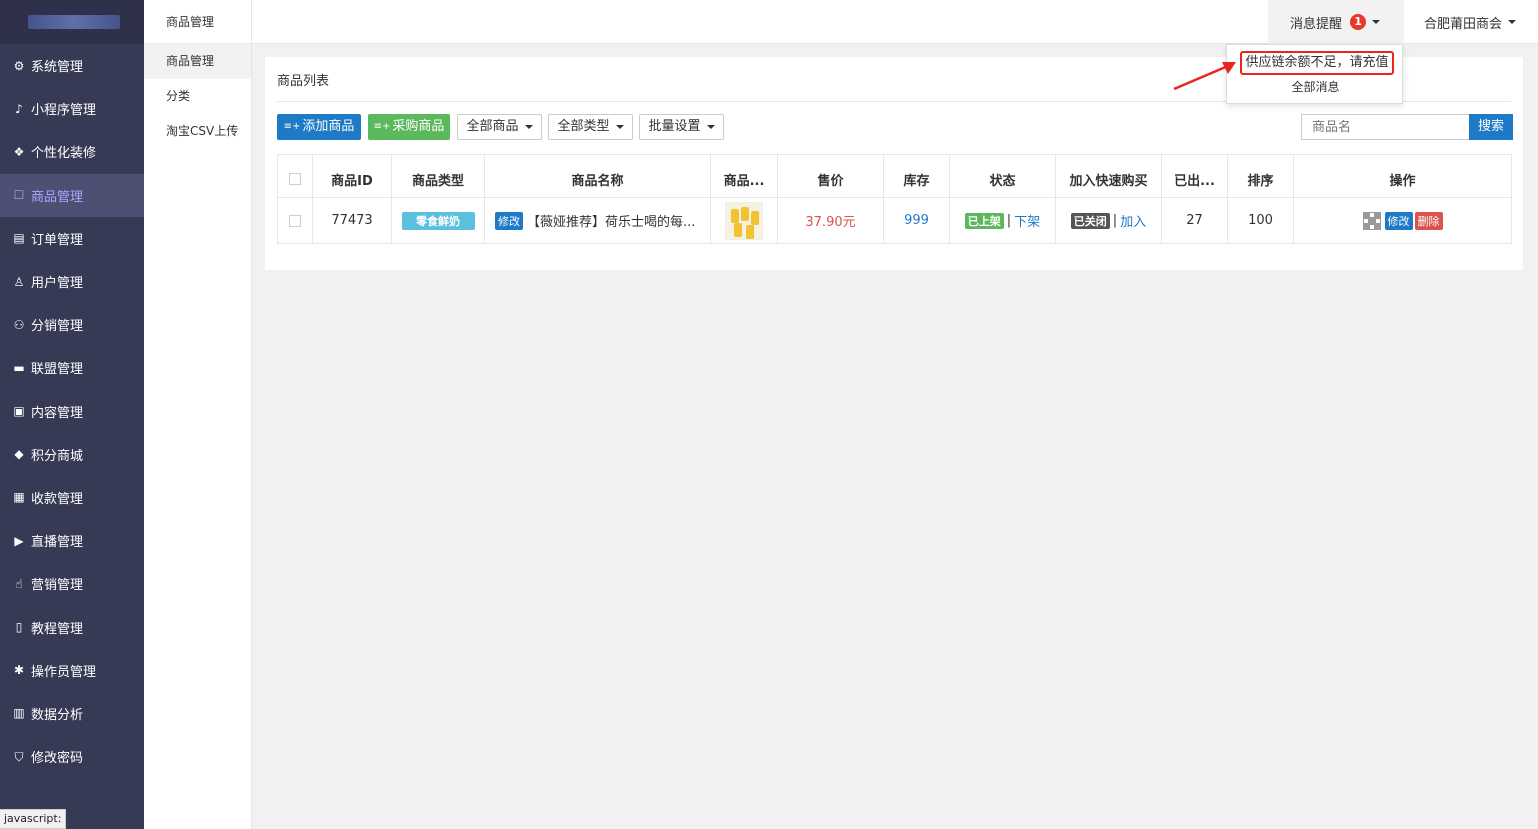 Image resolution: width=1538 pixels, height=829 pixels. What do you see at coordinates (72, 65) in the screenshot?
I see `sidebar-item-system: ⚙ 系统管理` at bounding box center [72, 65].